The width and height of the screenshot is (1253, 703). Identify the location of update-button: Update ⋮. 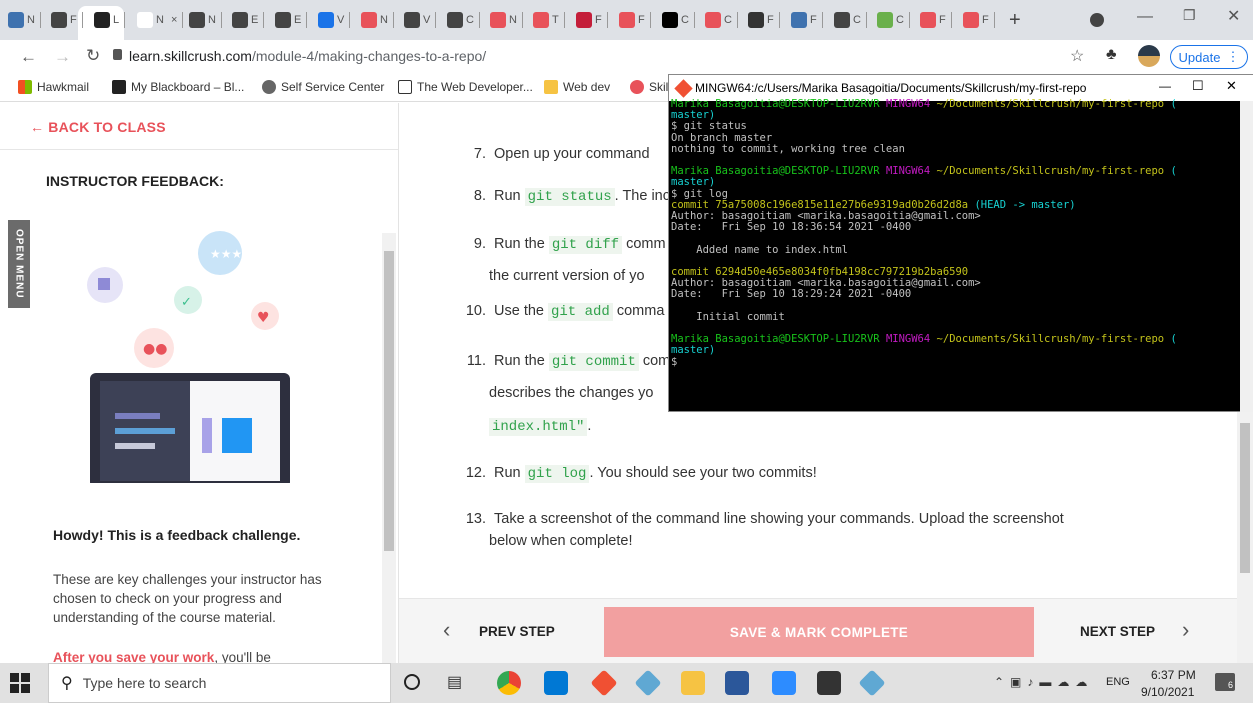
(1209, 57).